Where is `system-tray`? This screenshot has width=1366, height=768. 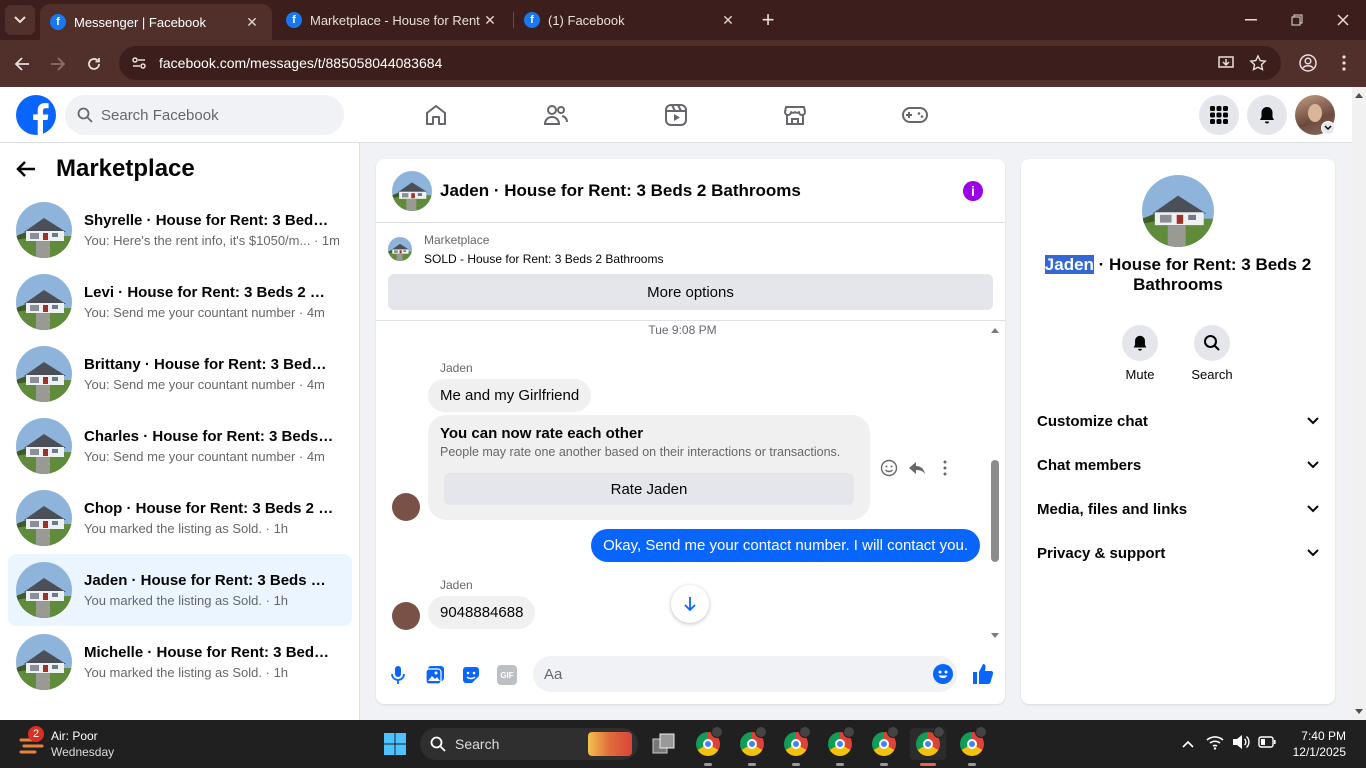
system-tray is located at coordinates (1241, 742).